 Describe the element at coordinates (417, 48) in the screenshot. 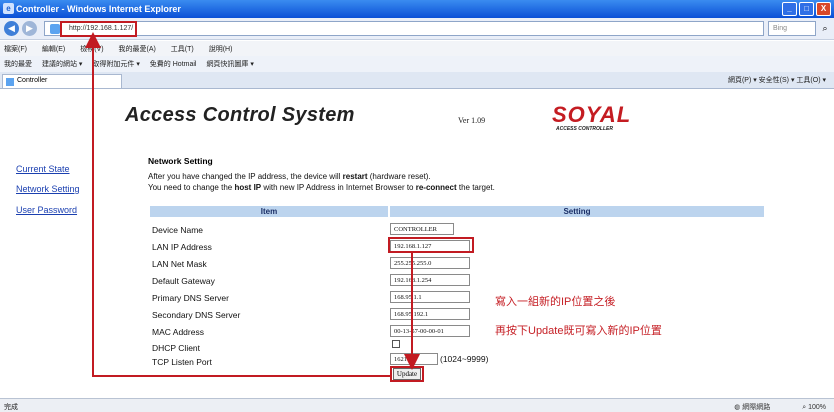

I see `menu-bar: 檔案(F) 編輯(E) 檢視(V) 我的最愛(A) 工具(T) 說明(H)` at that location.